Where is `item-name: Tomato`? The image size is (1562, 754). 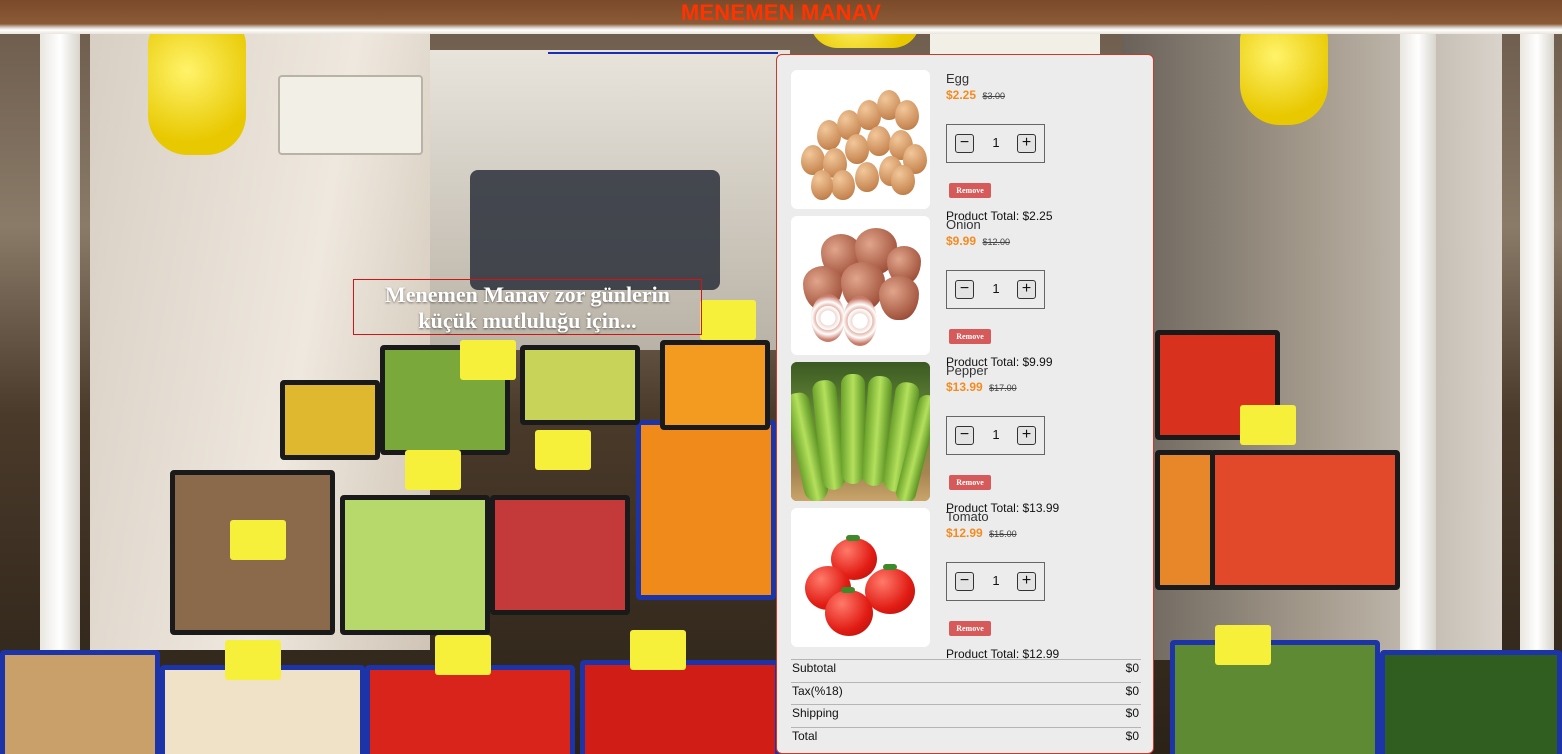 item-name: Tomato is located at coordinates (967, 516).